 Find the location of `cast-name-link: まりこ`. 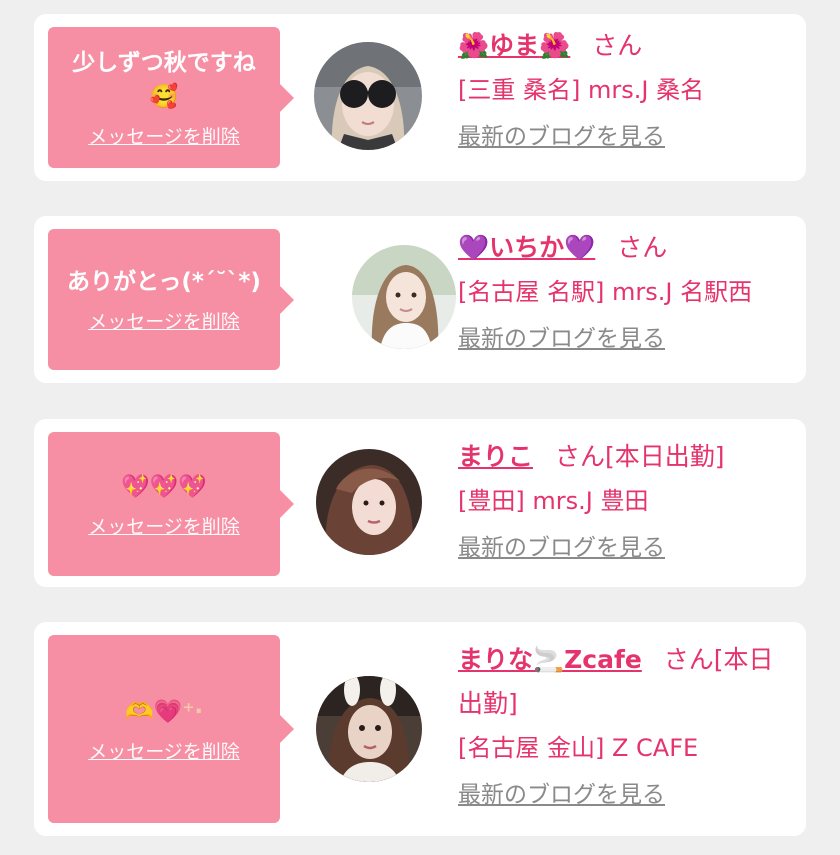

cast-name-link: まりこ is located at coordinates (495, 456).